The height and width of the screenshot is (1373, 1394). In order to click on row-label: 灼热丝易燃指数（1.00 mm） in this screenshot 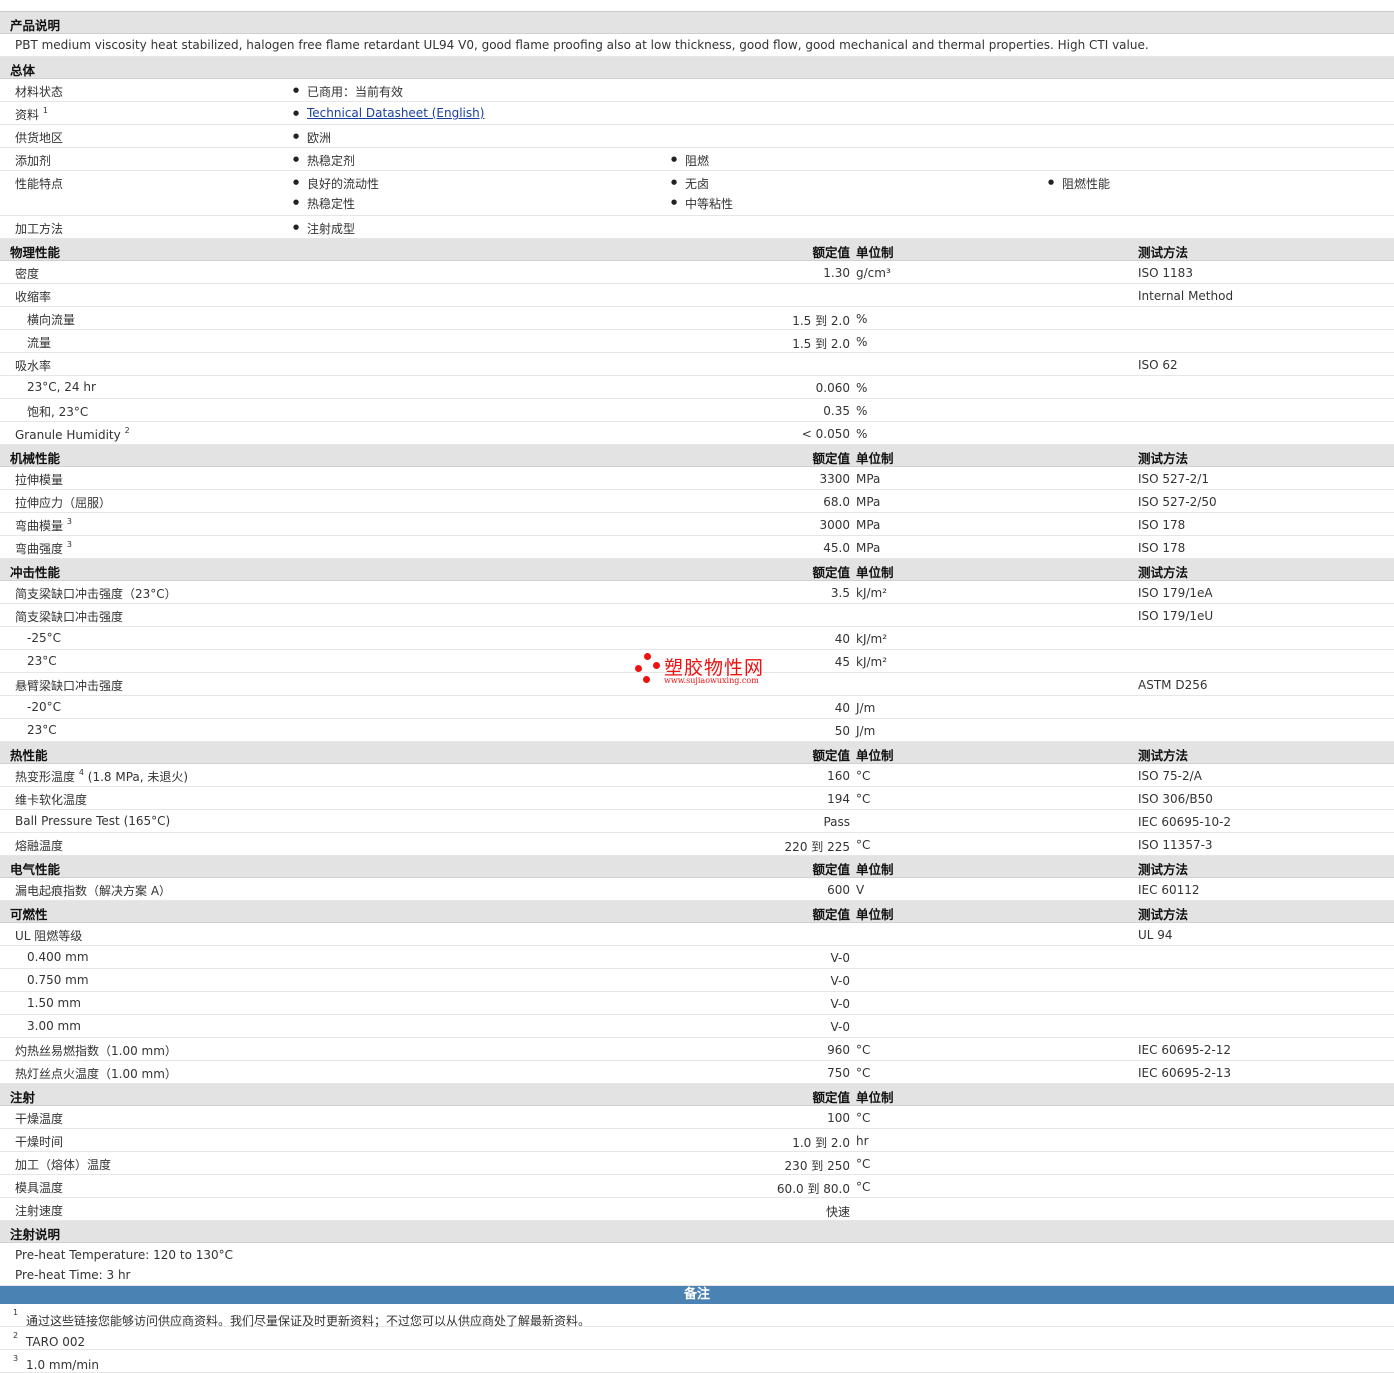, I will do `click(96, 1051)`.